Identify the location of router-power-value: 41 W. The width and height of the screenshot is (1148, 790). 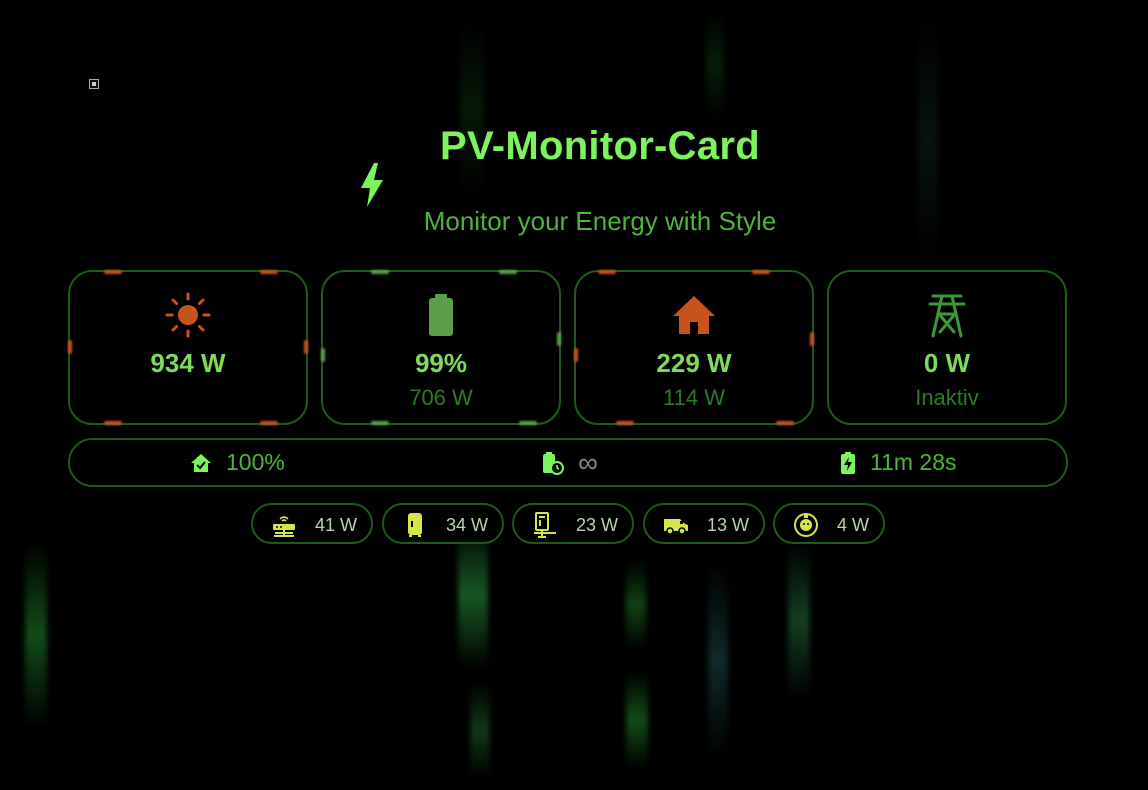
(335, 525).